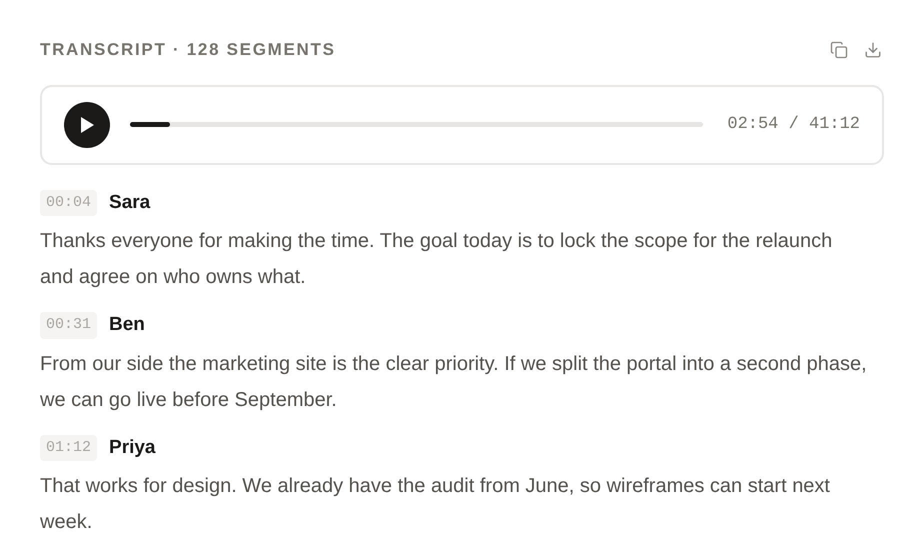  Describe the element at coordinates (132, 448) in the screenshot. I see `speaker-name: Priya` at that location.